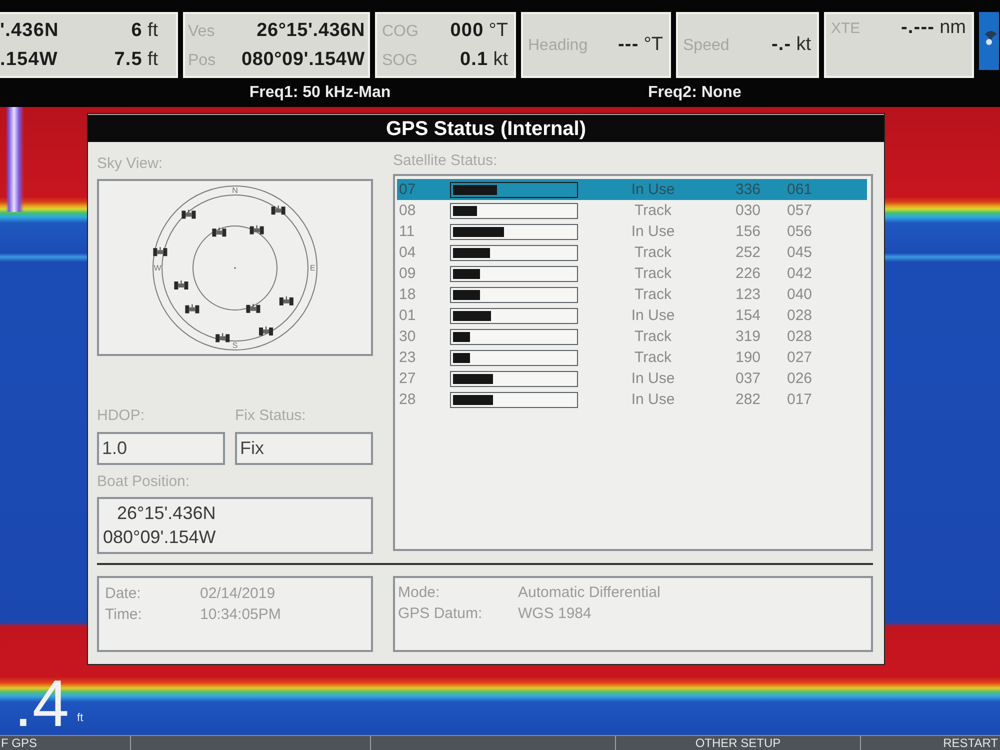 Image resolution: width=1000 pixels, height=750 pixels. Describe the element at coordinates (407, 378) in the screenshot. I see `satellite-id: 27` at that location.